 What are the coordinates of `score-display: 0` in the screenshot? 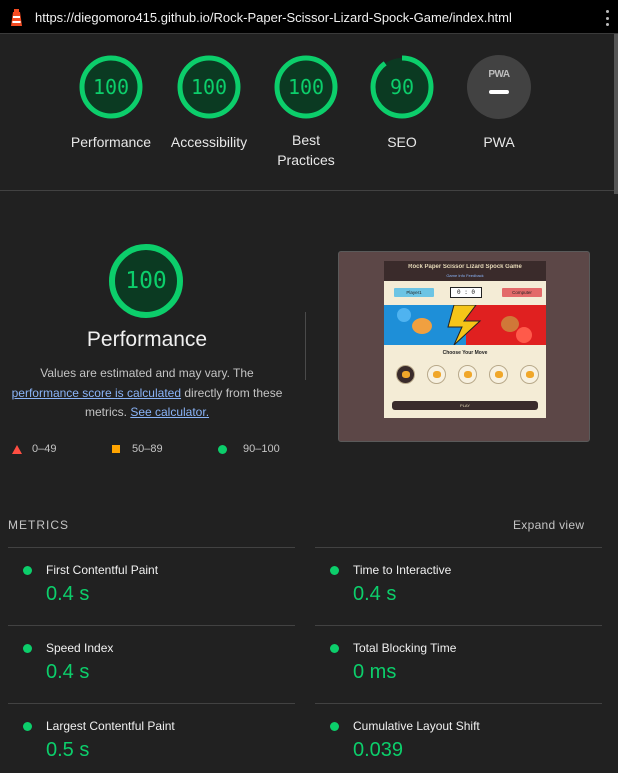 It's located at (466, 292).